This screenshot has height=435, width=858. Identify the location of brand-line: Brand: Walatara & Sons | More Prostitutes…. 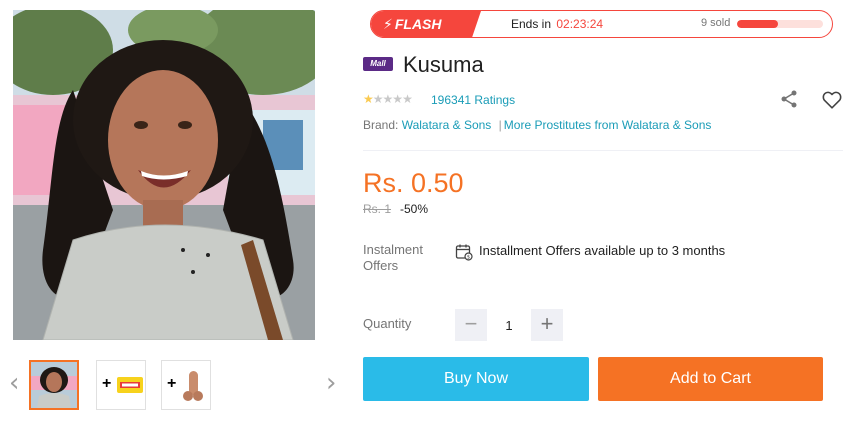
(537, 125).